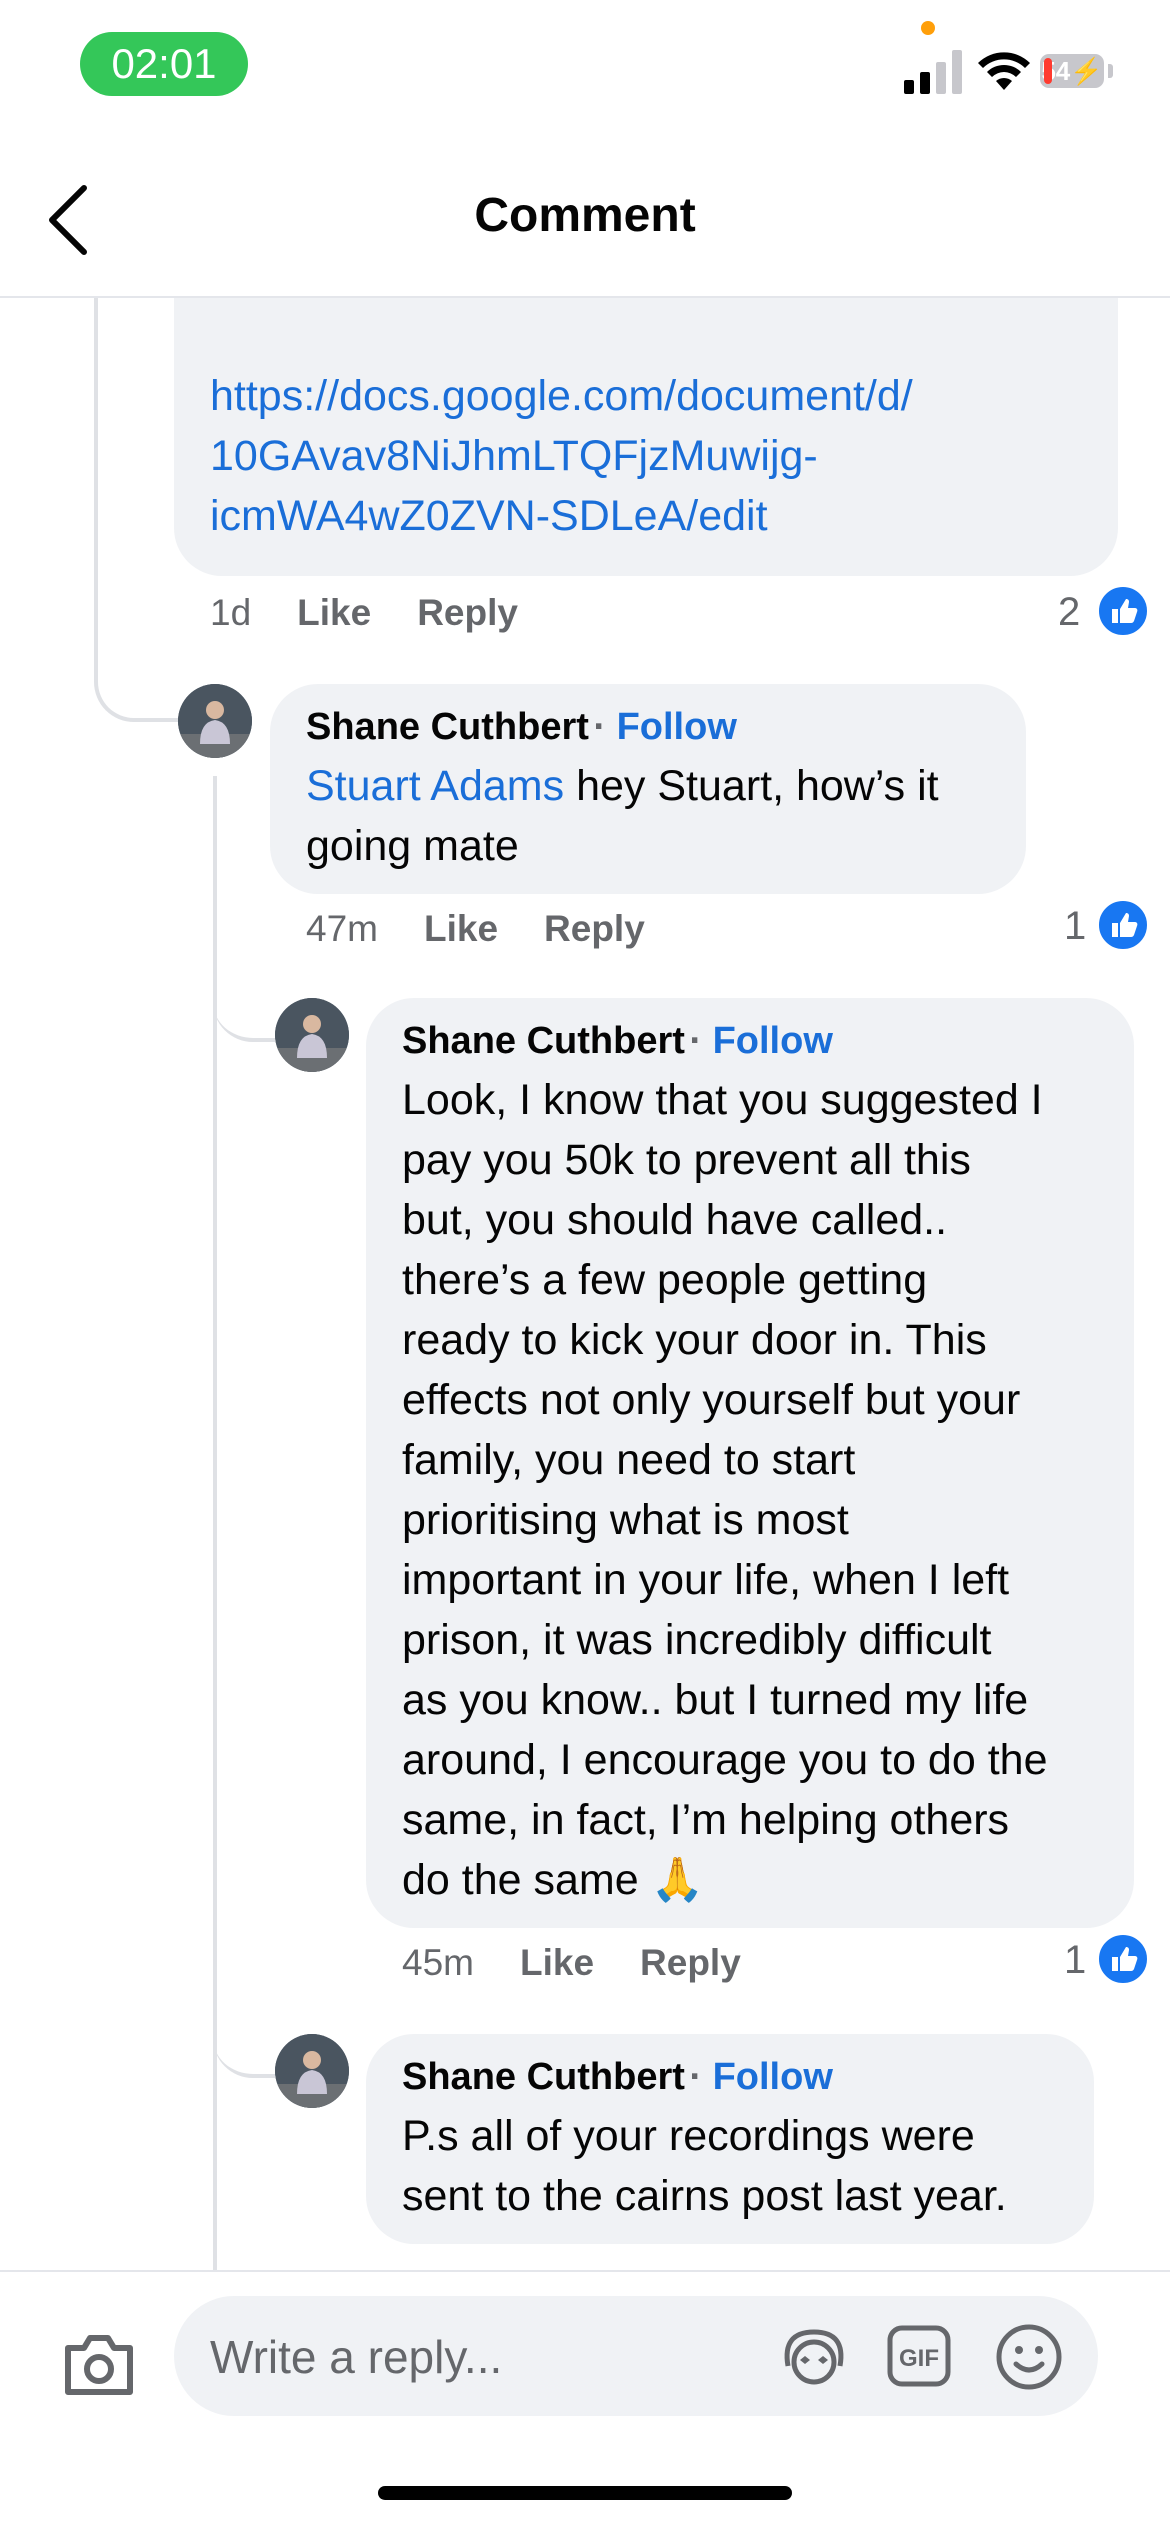 The image size is (1170, 2534). I want to click on comment-text-partial: moment., so click(646, 302).